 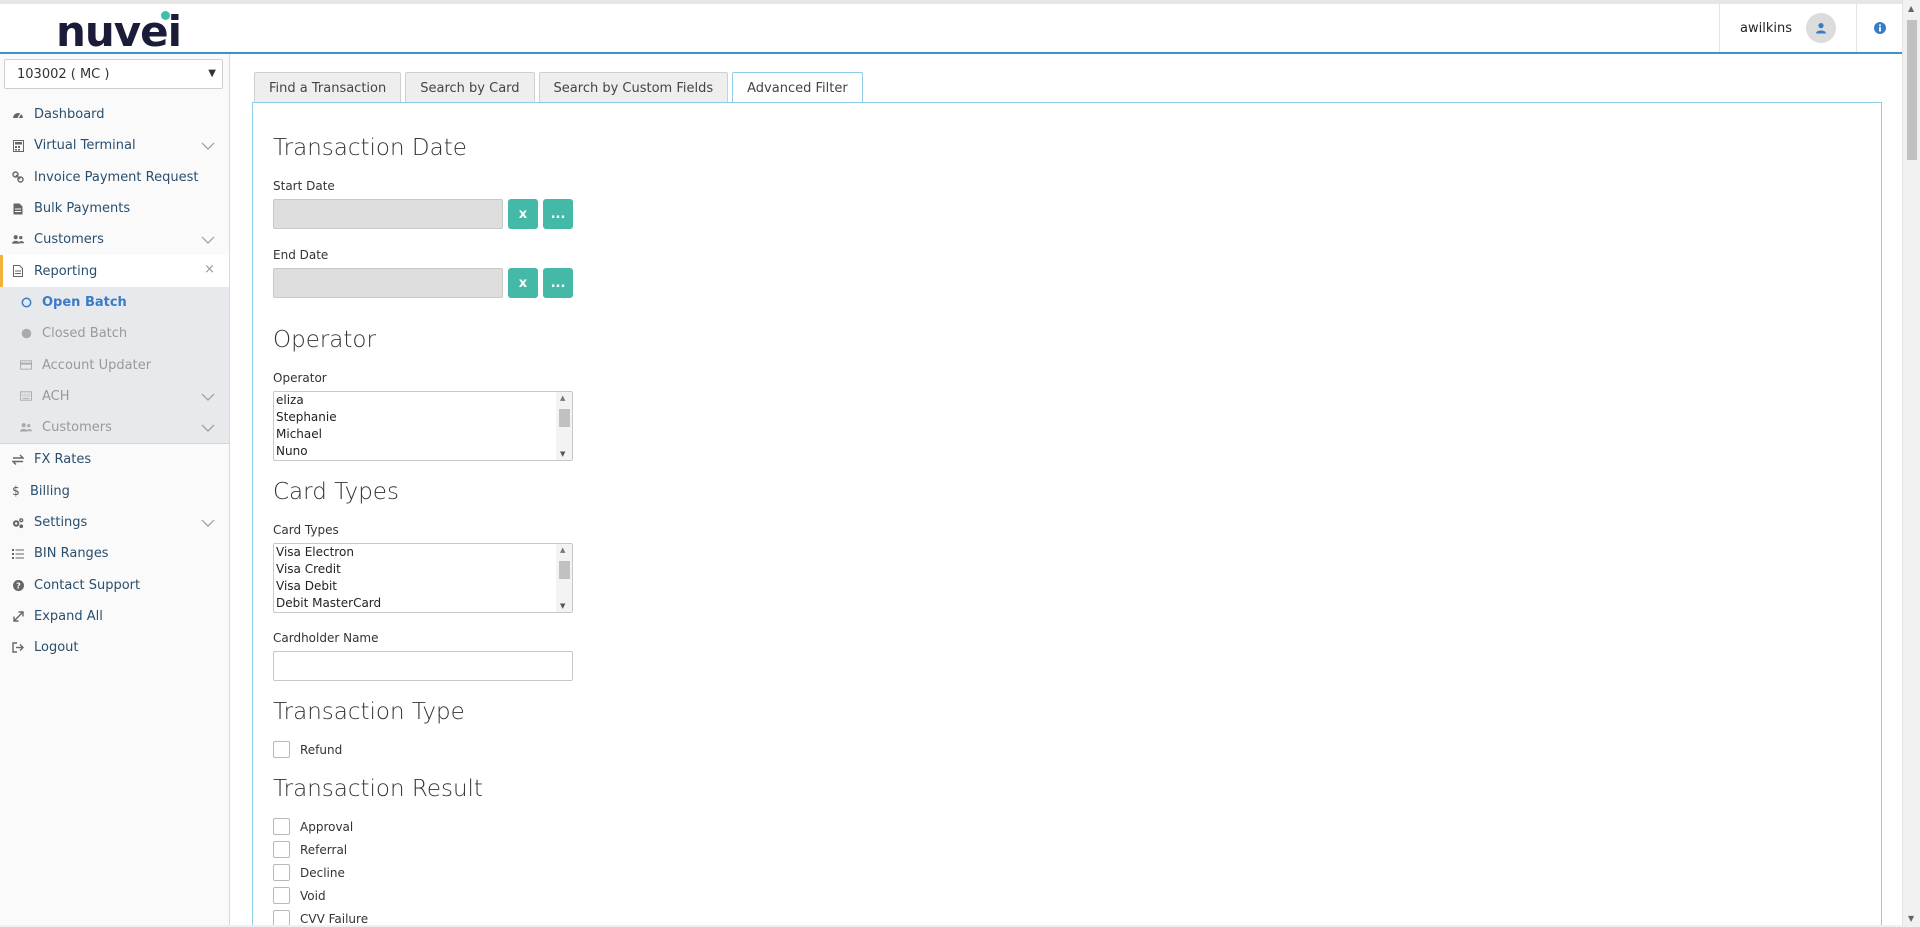 I want to click on nuvei-logo: nuvei, so click(x=119, y=31).